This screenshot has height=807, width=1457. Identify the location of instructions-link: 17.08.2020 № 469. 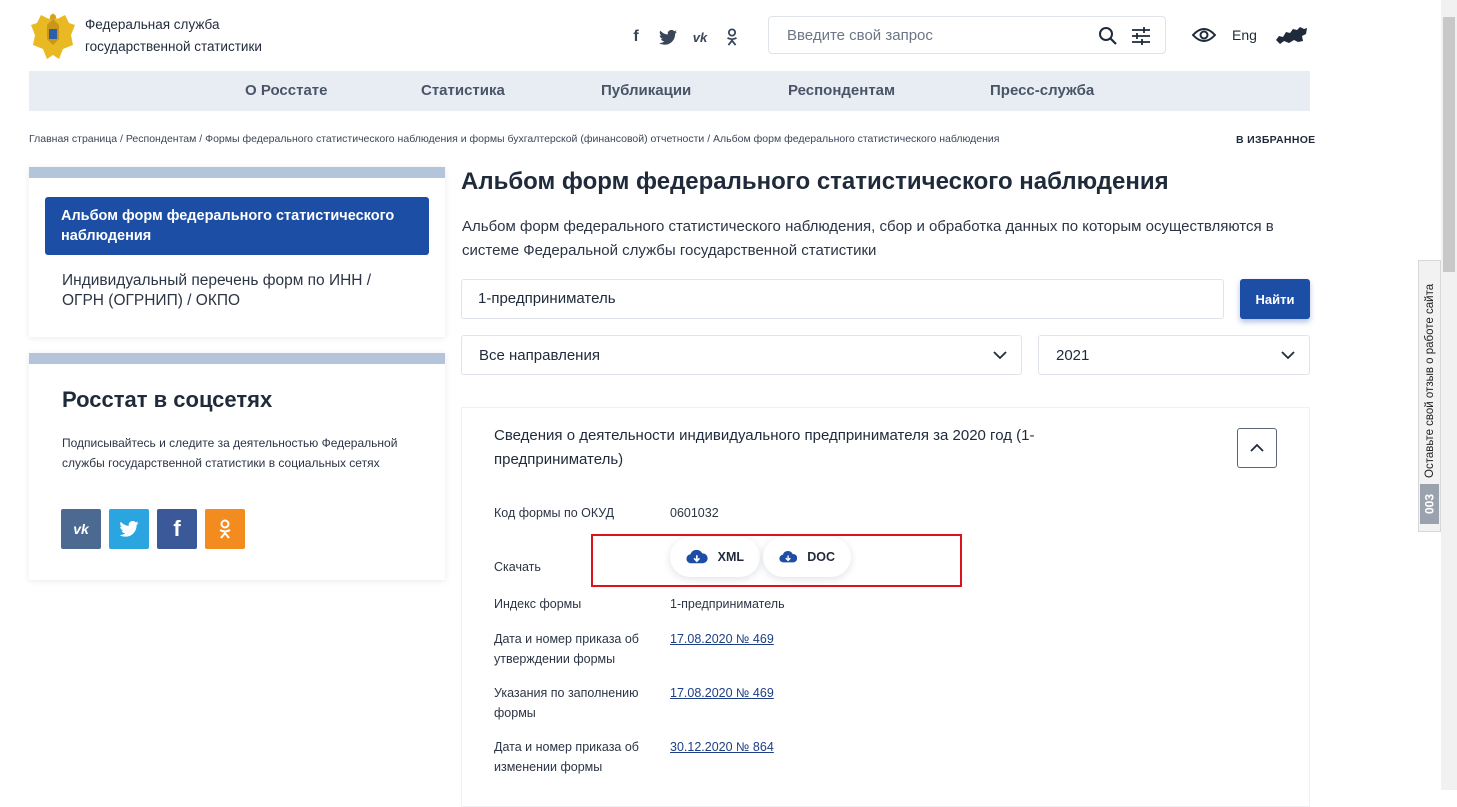
(722, 693).